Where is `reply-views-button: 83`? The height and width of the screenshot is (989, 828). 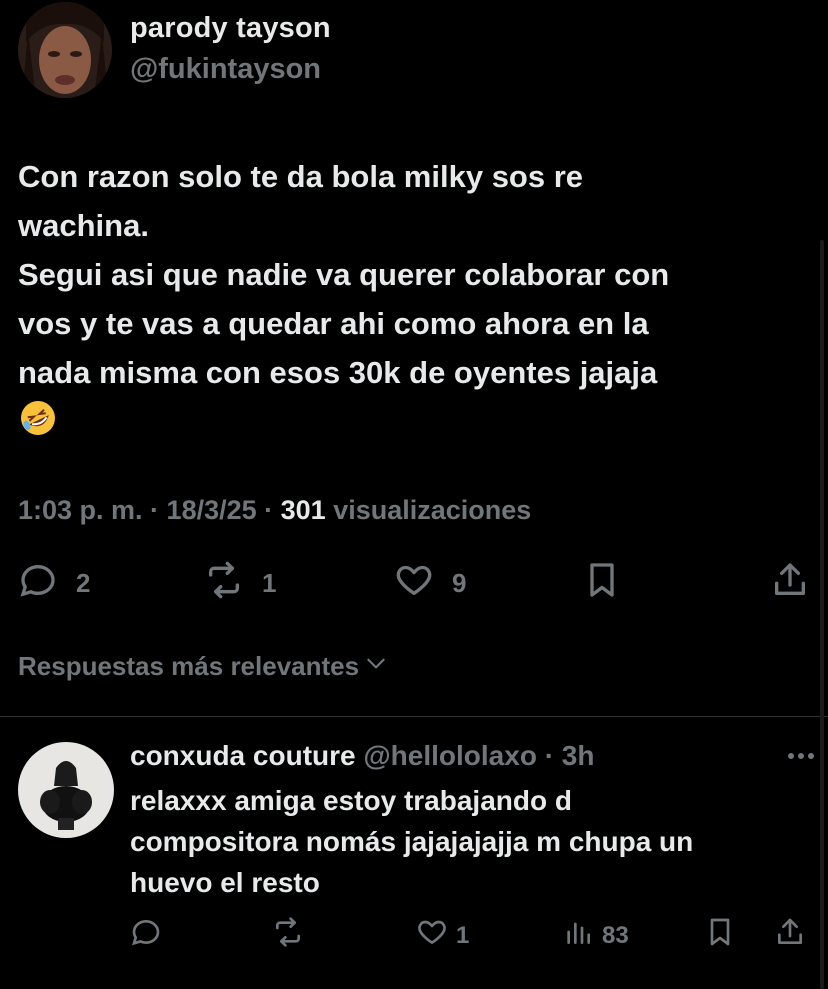
reply-views-button: 83 is located at coordinates (595, 935).